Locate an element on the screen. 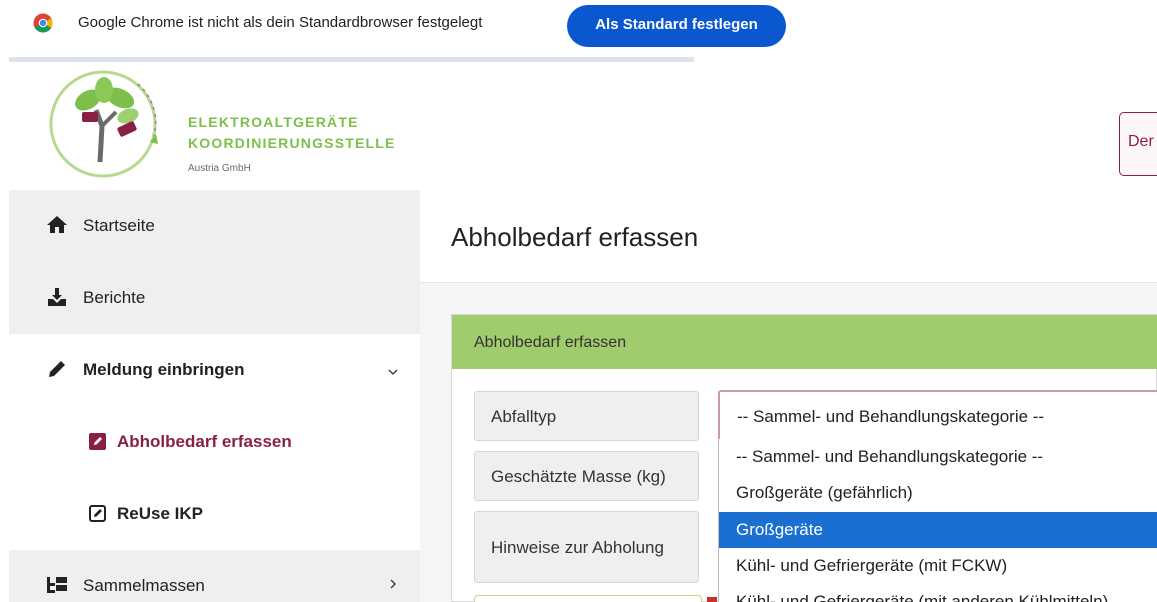 The image size is (1157, 602). sidebar-item-label: Meldung einbringen is located at coordinates (164, 369).